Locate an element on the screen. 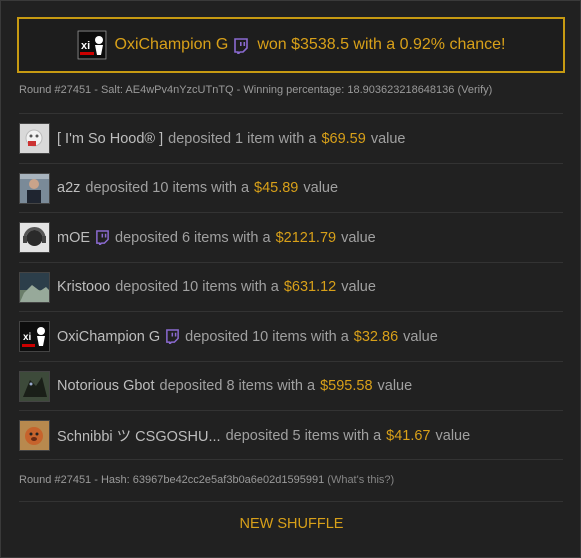 The width and height of the screenshot is (581, 558). deposit-username: mOE is located at coordinates (73, 238).